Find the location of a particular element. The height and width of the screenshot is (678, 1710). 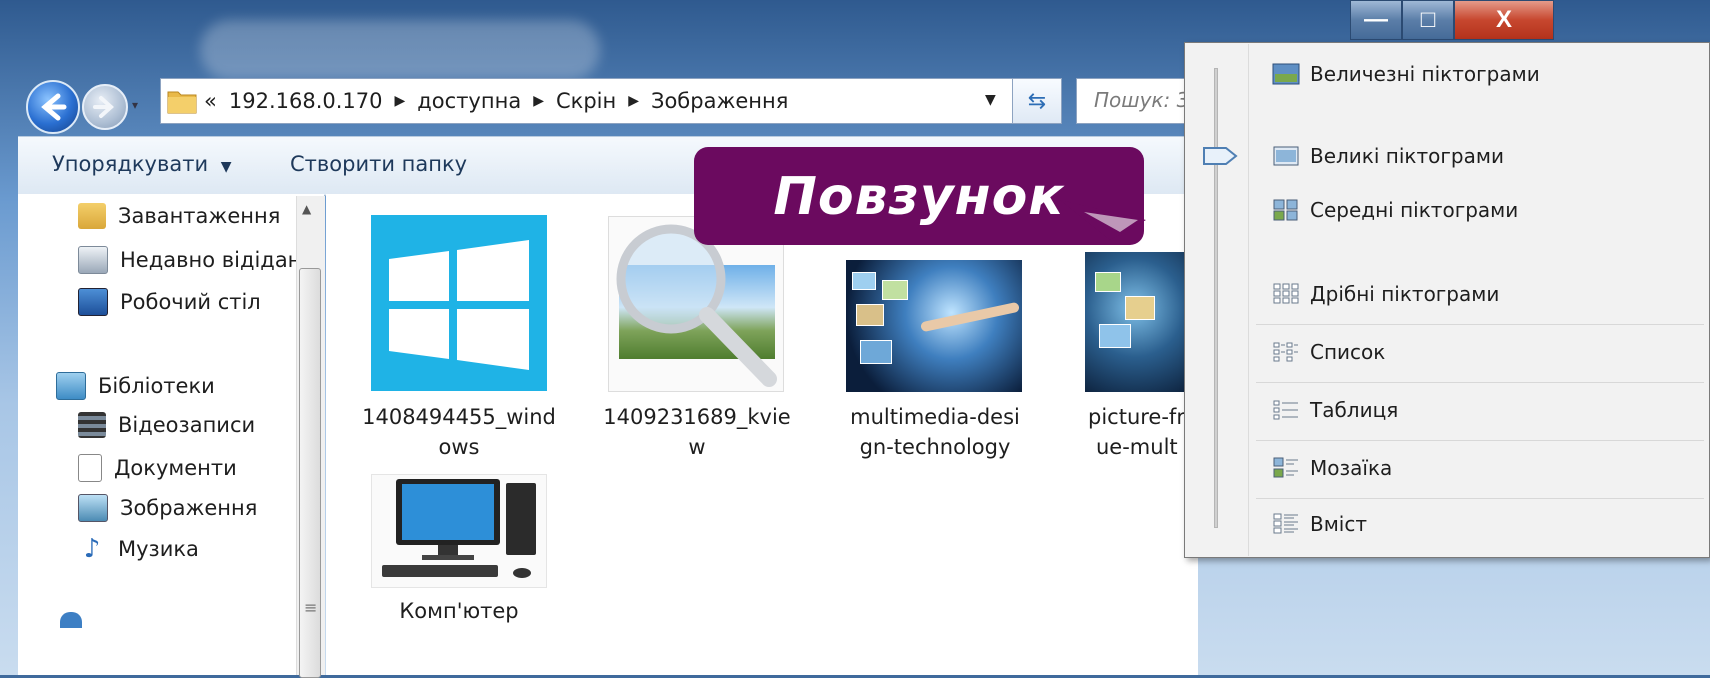

file-name: 1409231689_kvie w is located at coordinates (697, 432).